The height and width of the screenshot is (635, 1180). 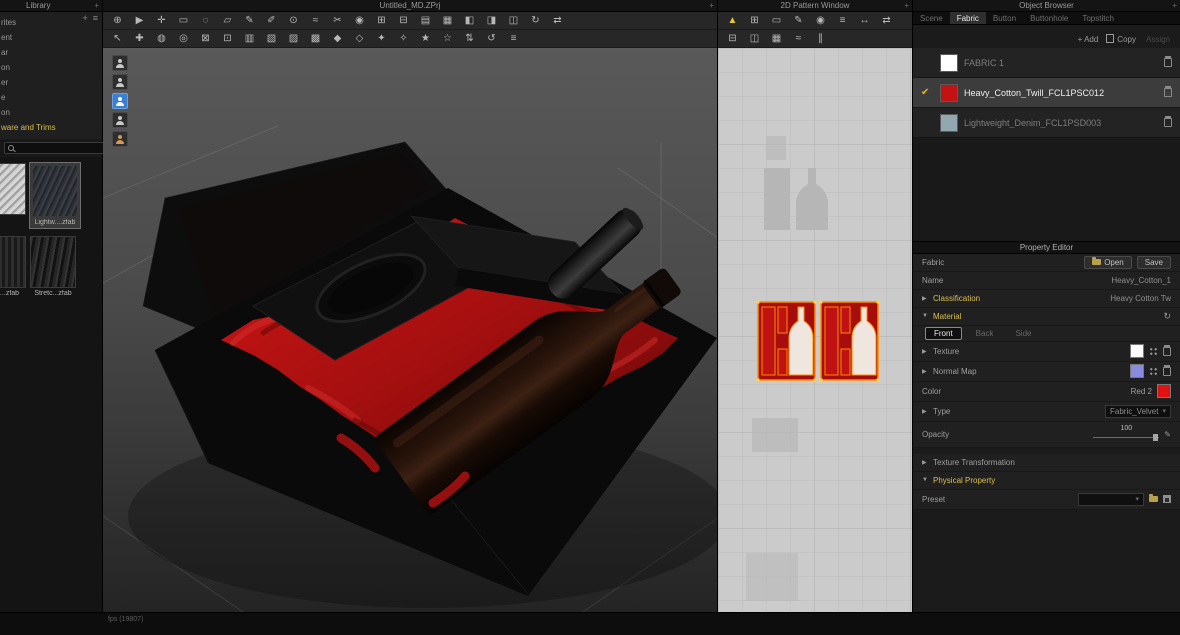 I want to click on sparkle-tool-icon: ✦, so click(x=381, y=38).